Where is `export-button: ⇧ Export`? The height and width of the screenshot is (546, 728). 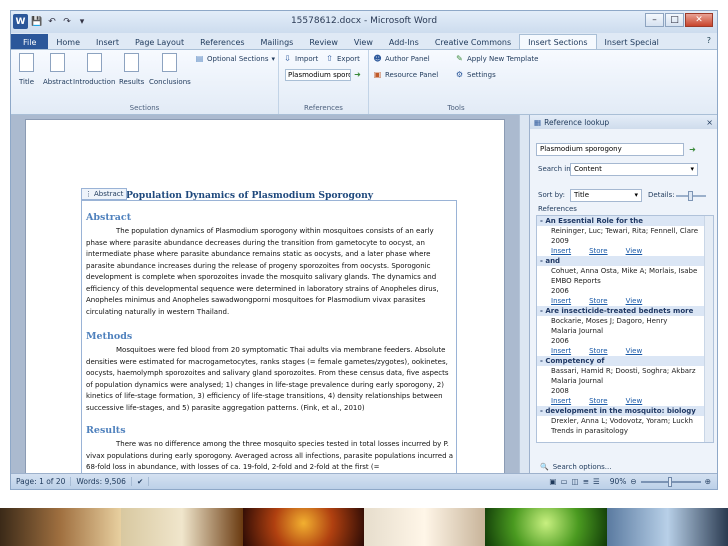
export-button: ⇧ Export is located at coordinates (342, 58).